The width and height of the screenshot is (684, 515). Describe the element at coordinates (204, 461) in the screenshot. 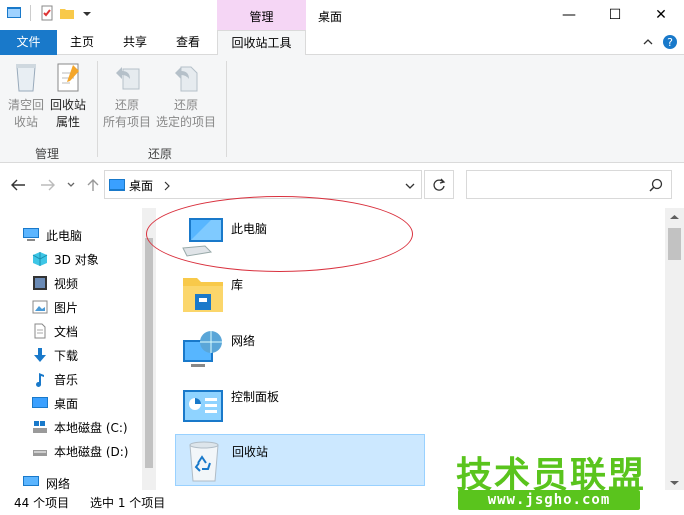

I see `recycle-bin-icon` at that location.